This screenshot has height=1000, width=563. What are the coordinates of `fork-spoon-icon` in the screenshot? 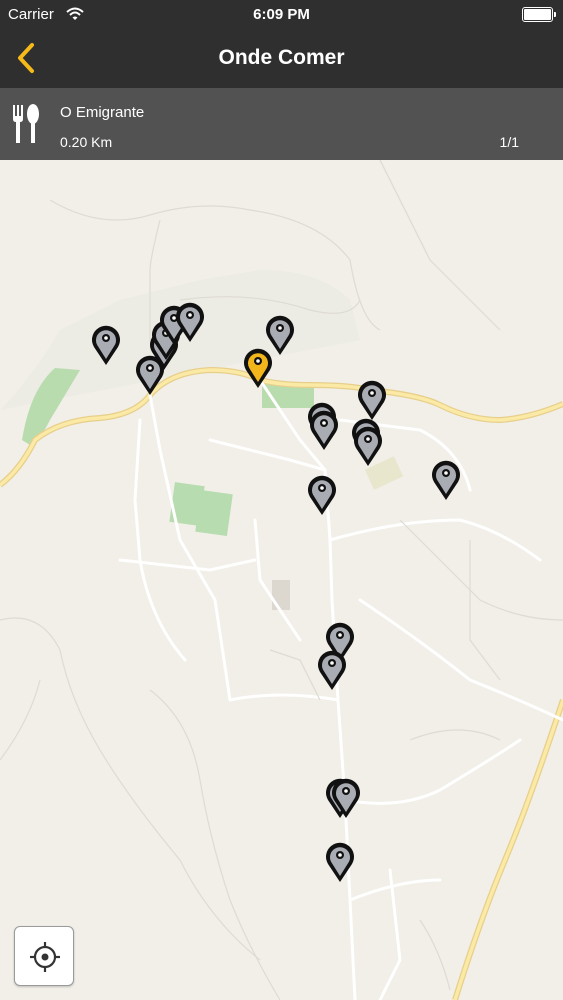 It's located at (26, 123).